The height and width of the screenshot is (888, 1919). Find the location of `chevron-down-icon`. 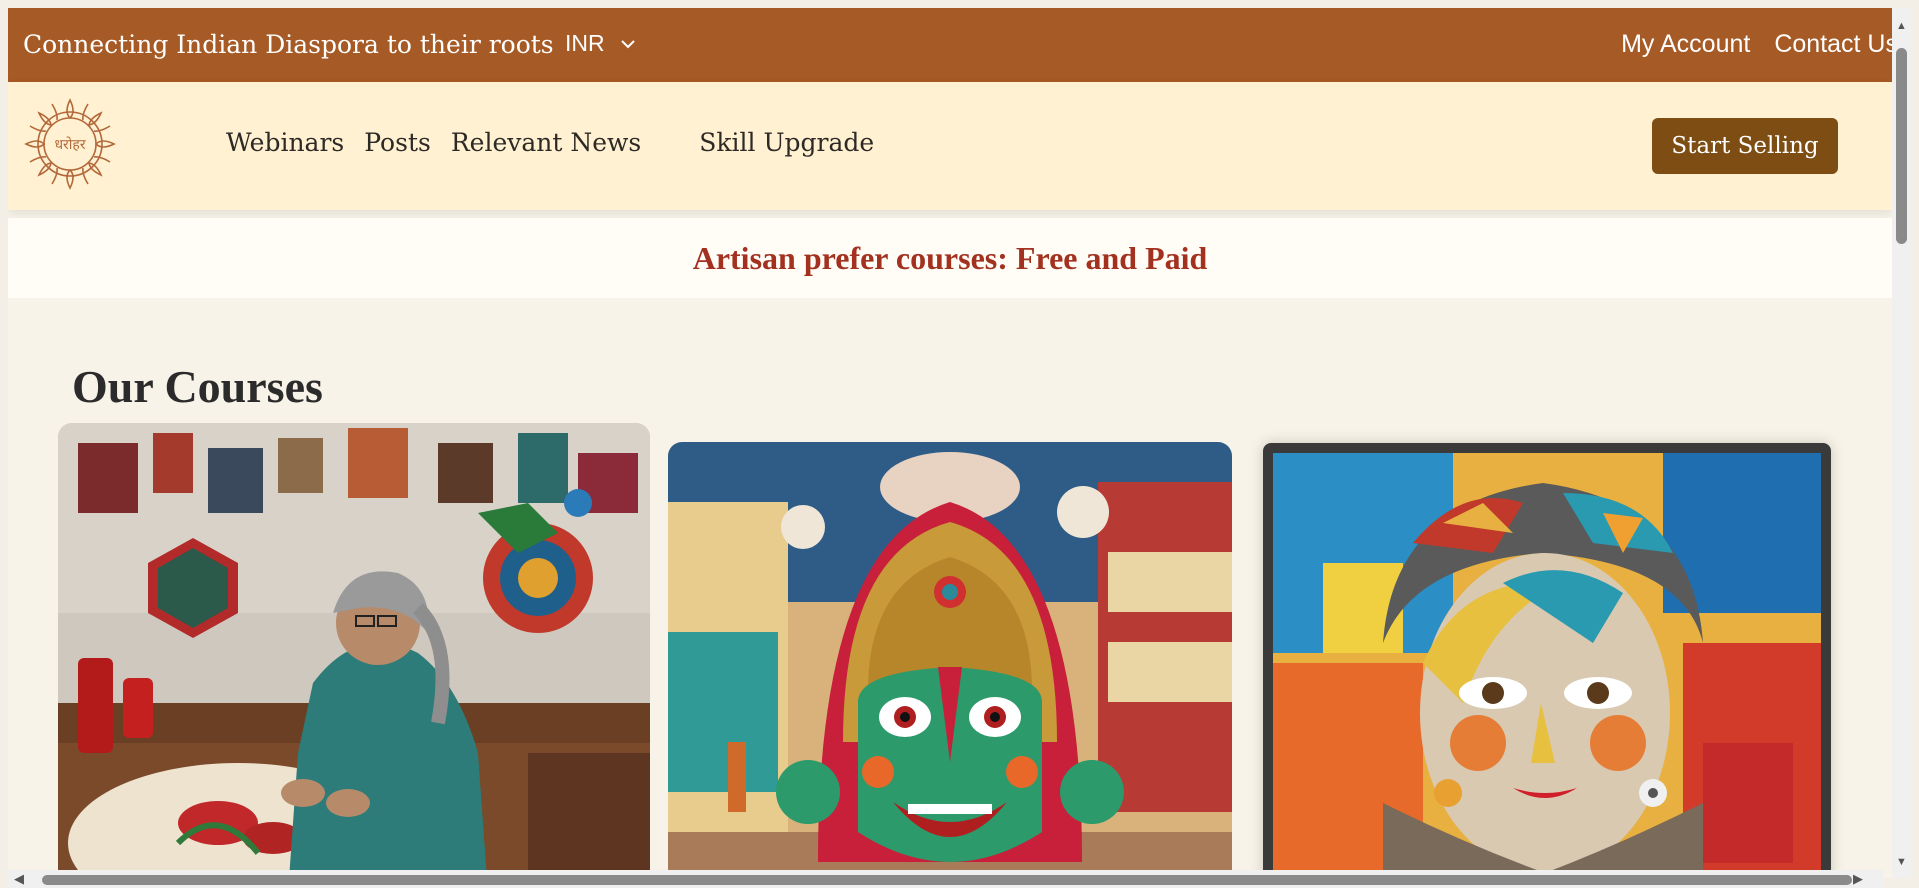

chevron-down-icon is located at coordinates (627, 43).